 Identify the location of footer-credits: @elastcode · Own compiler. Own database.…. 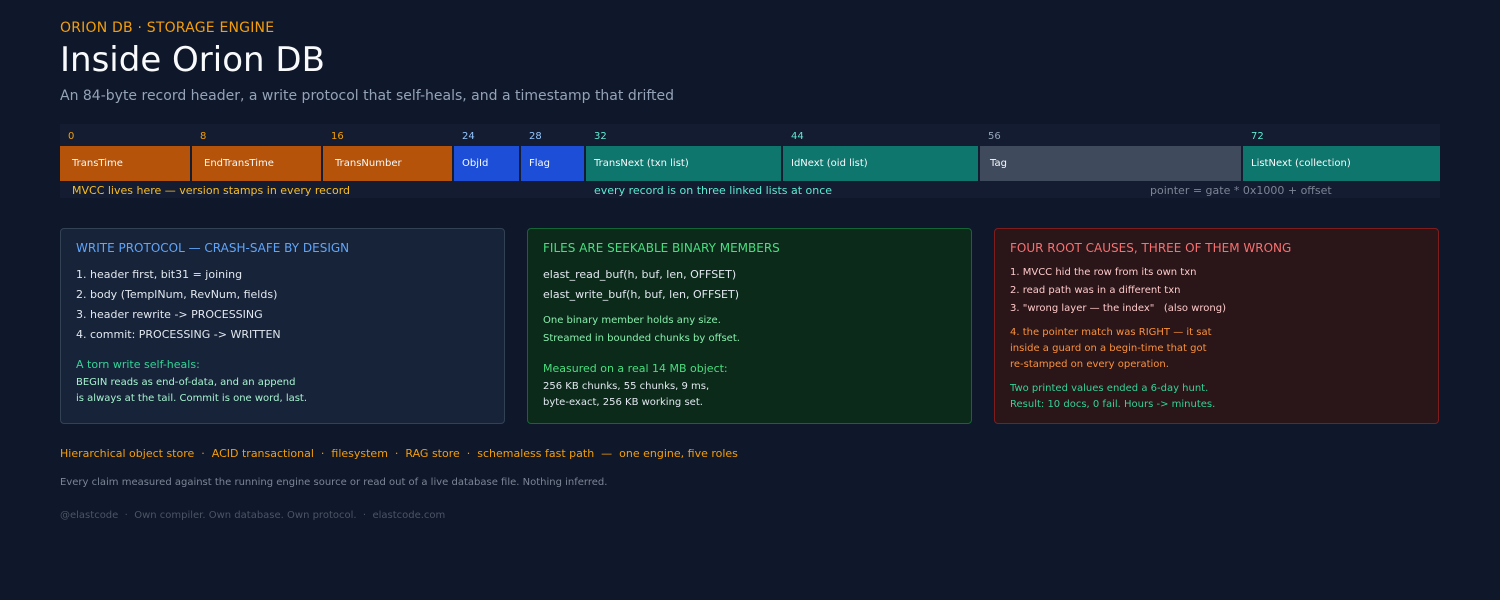
(253, 515).